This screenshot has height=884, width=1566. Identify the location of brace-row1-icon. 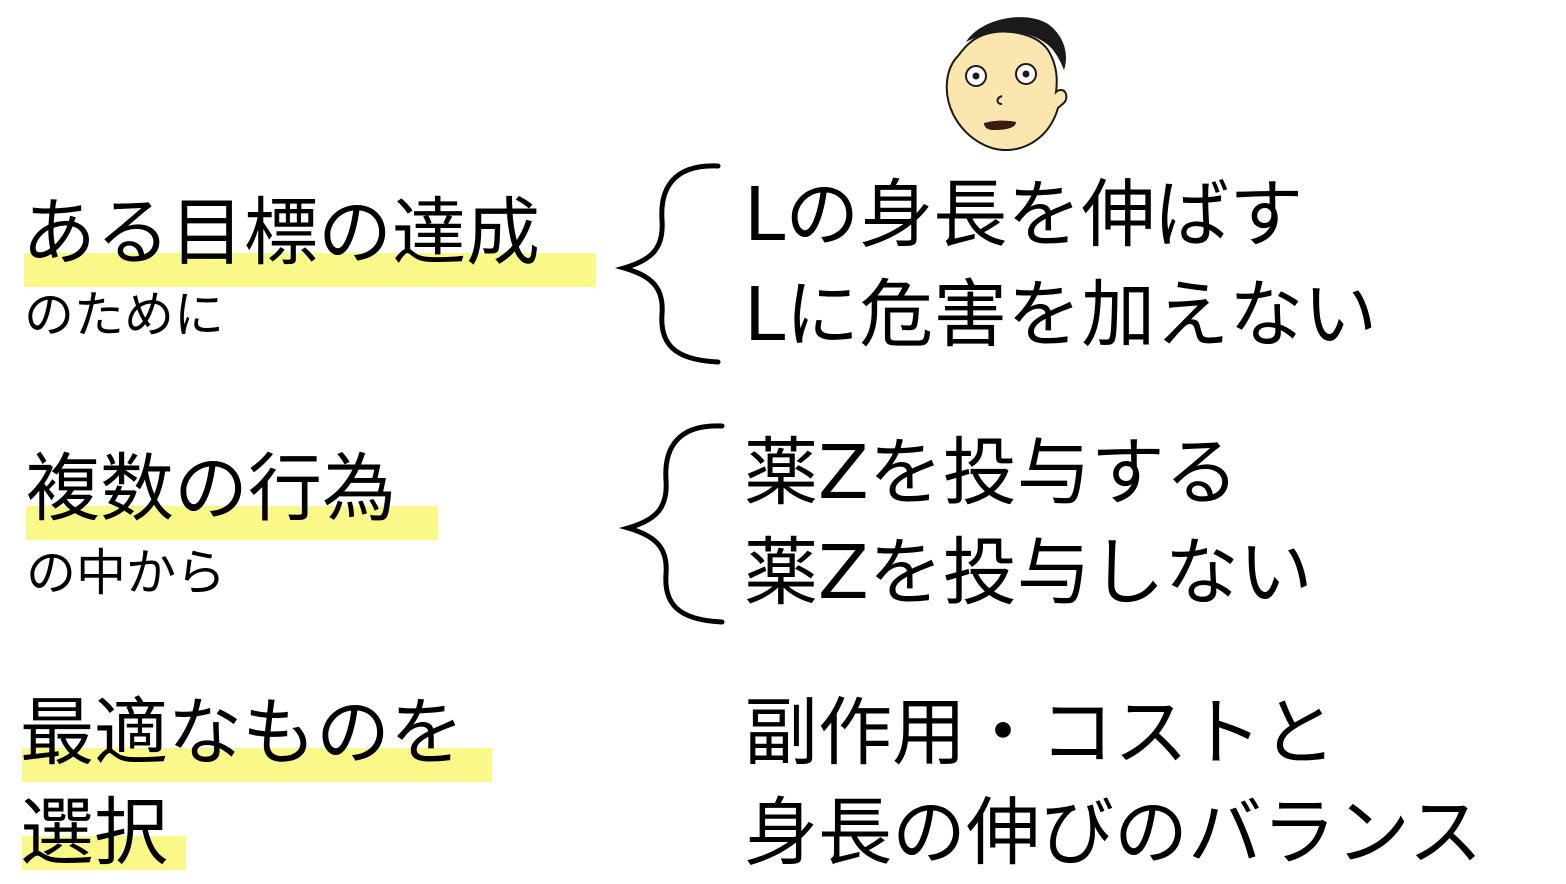
(667, 264).